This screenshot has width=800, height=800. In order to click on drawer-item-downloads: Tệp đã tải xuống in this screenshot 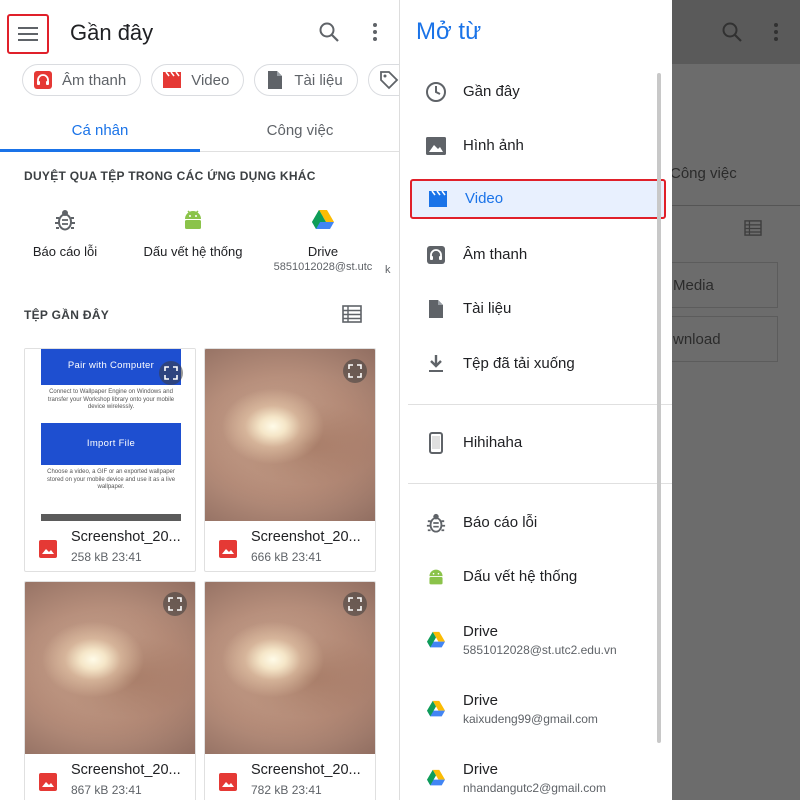, I will do `click(540, 364)`.